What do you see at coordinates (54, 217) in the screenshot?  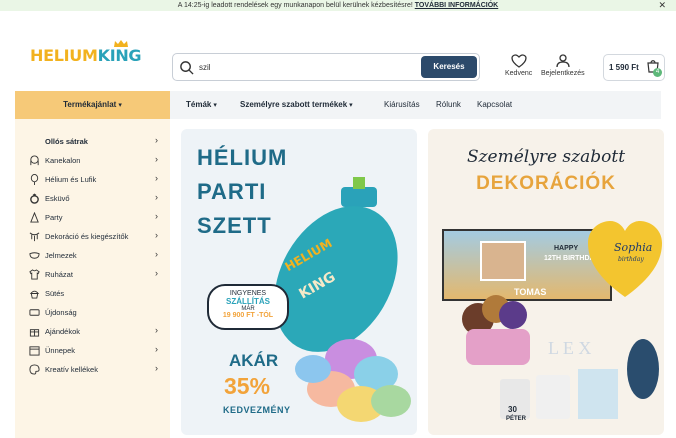 I see `sidebar-item-label: Party` at bounding box center [54, 217].